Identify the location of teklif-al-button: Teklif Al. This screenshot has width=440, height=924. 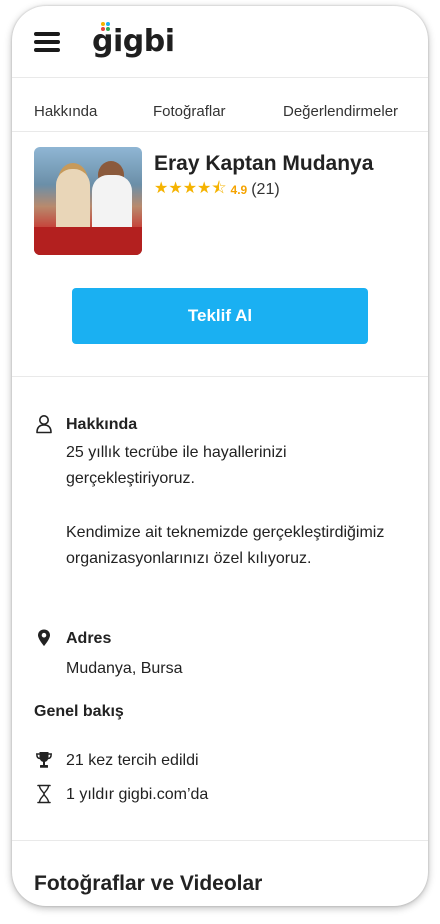
(220, 316).